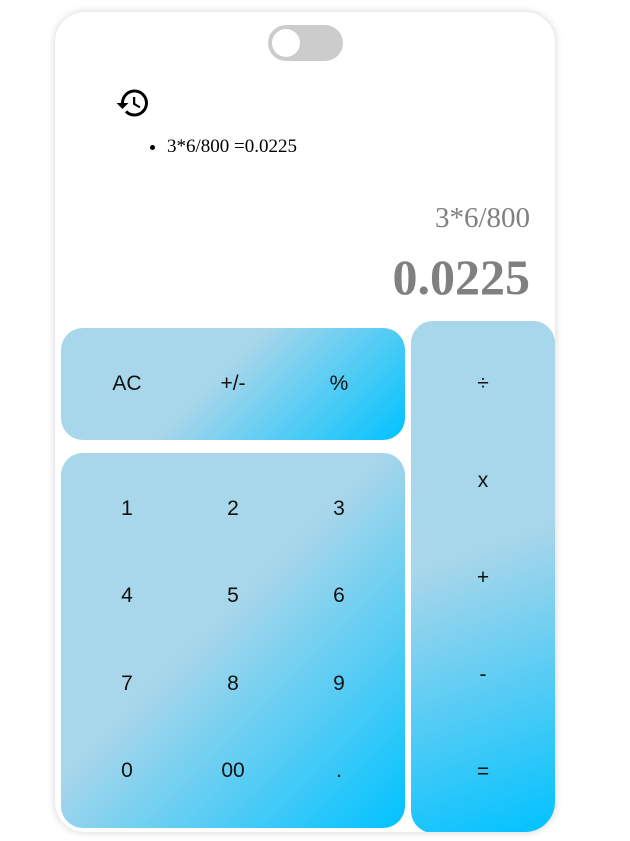 Image resolution: width=630 pixels, height=841 pixels. I want to click on add-button: +, so click(483, 578).